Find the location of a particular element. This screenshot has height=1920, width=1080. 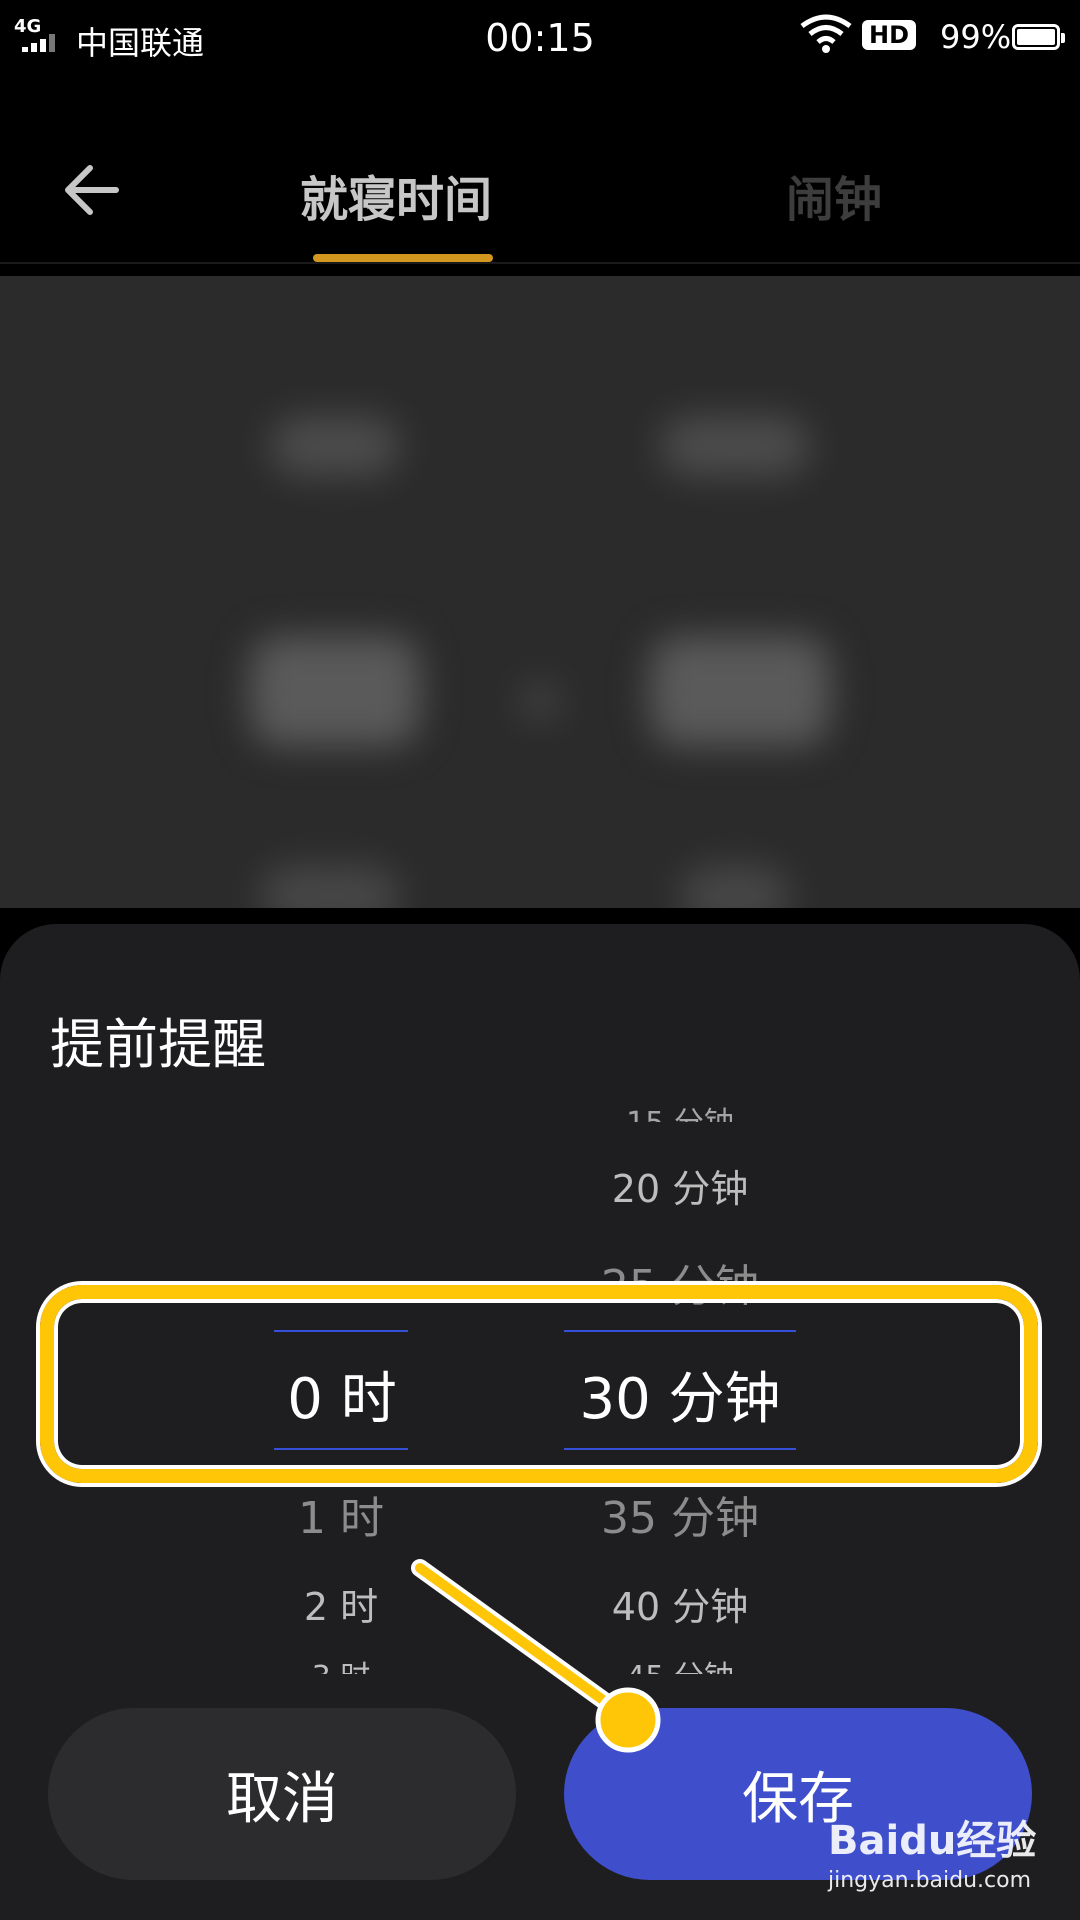

hour-option: 1 时 is located at coordinates (341, 1514).